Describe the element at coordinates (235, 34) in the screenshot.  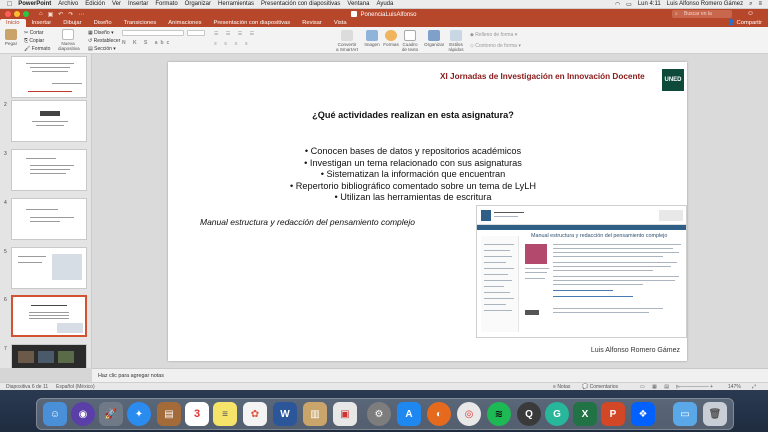
I see `paragraph-buttons: ☰ ☰ ☰ ☰` at that location.